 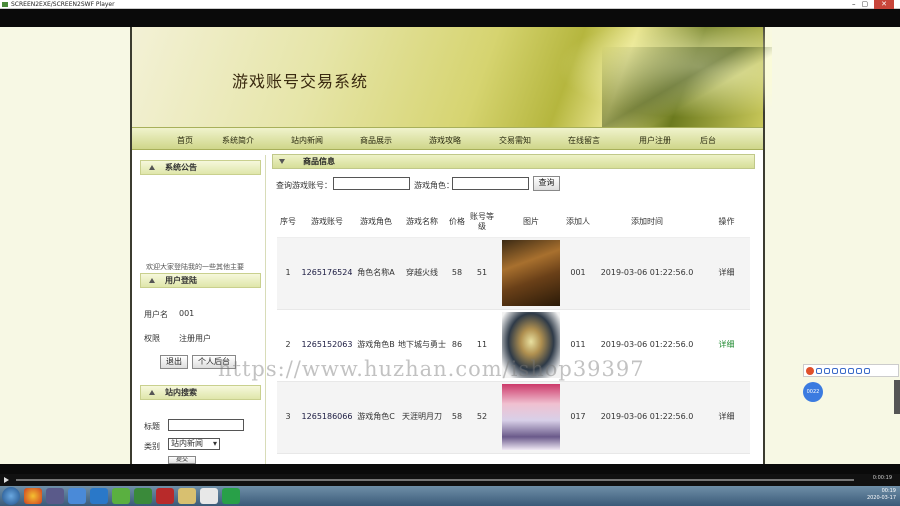 What do you see at coordinates (231, 496) in the screenshot?
I see `player-icon` at bounding box center [231, 496].